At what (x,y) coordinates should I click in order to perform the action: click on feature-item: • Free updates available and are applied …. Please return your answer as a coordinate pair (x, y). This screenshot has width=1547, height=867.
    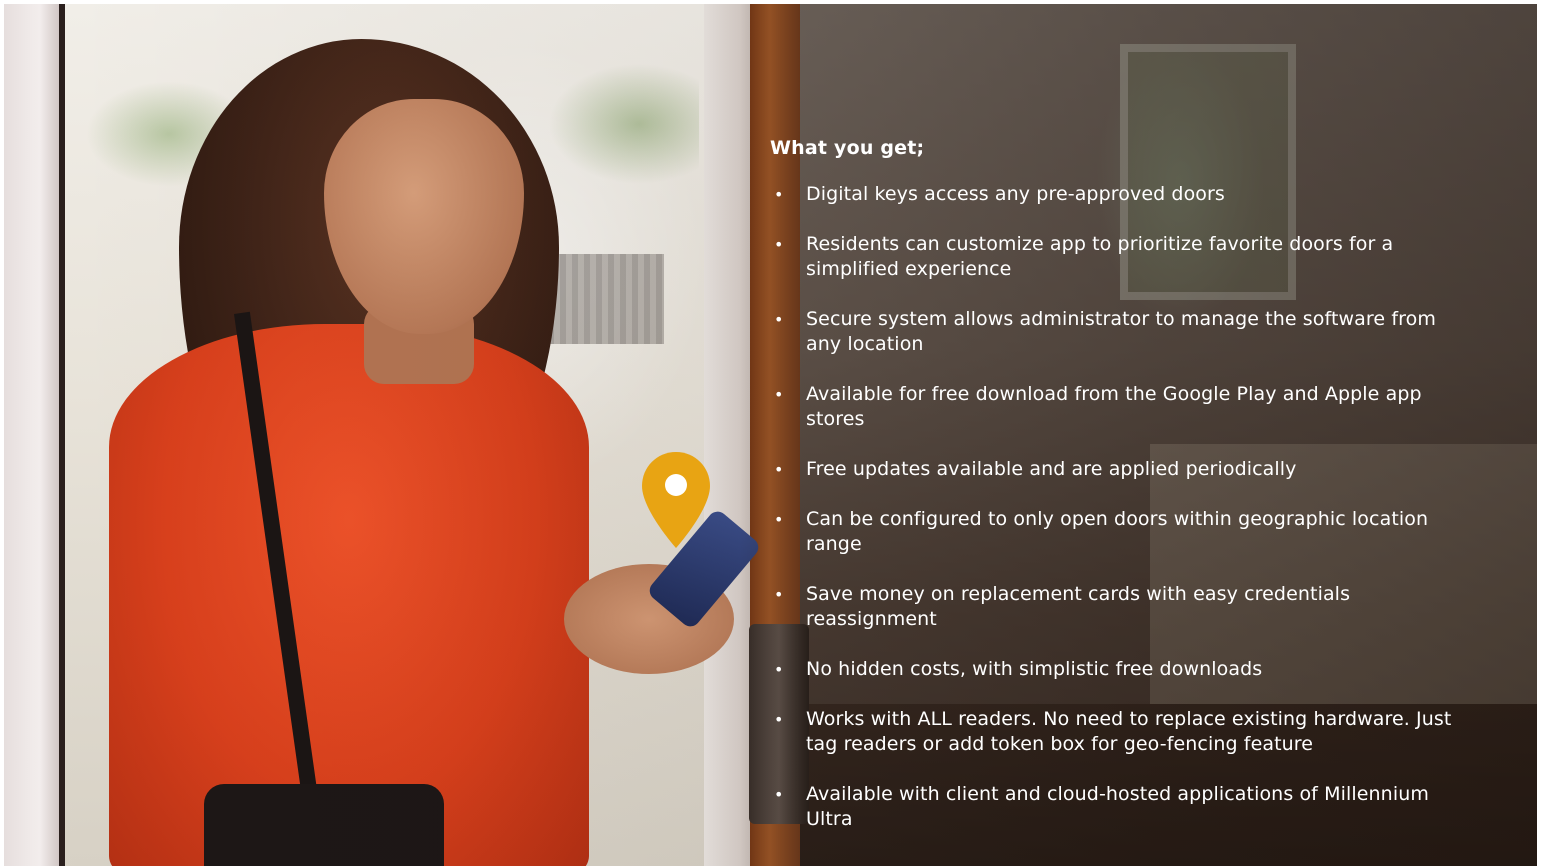
    Looking at the image, I should click on (1120, 469).